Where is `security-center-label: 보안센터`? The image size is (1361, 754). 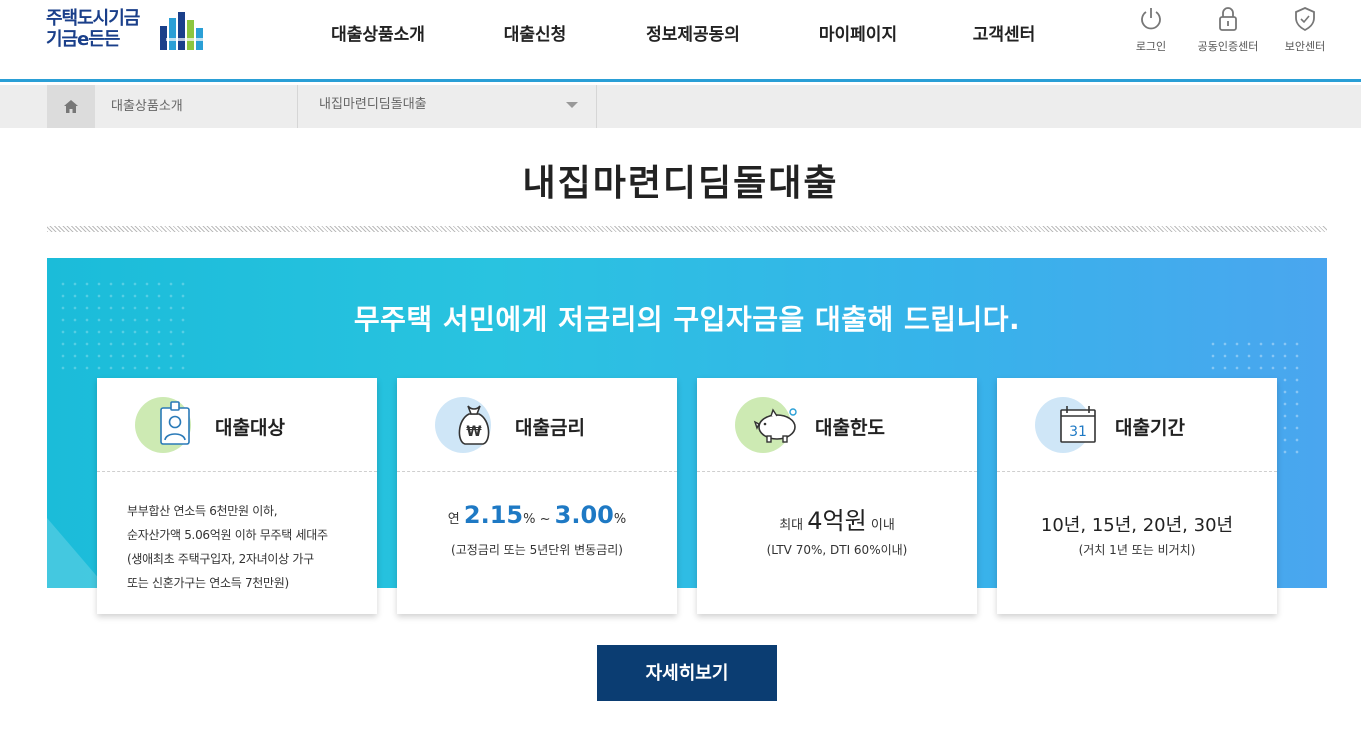 security-center-label: 보안센터 is located at coordinates (1305, 46).